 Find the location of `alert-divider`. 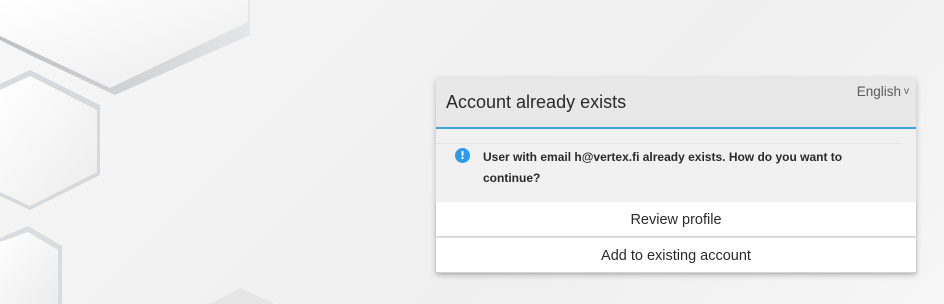

alert-divider is located at coordinates (668, 143).